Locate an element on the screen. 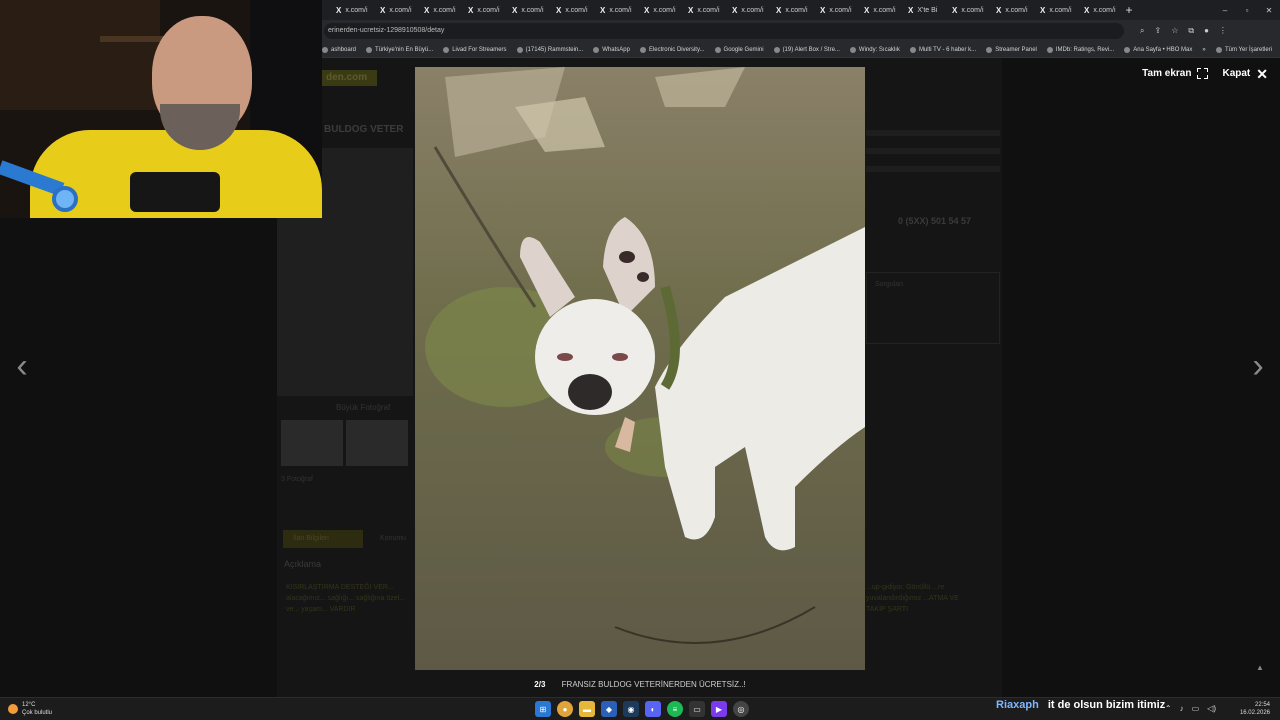 The image size is (1280, 720). seller-info is located at coordinates (933, 195).